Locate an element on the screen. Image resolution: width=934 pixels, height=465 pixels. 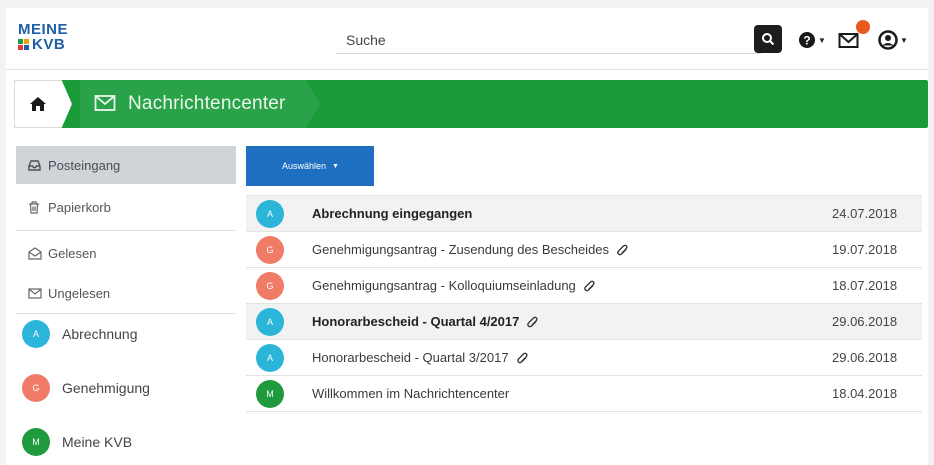
top-header: MEINE KVB Suche ? ▼ ▼ is located at coordinates (467, 39).